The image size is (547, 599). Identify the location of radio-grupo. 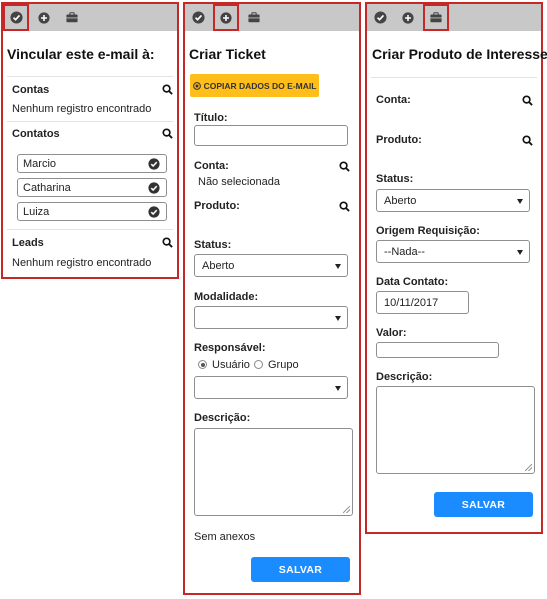
(258, 364).